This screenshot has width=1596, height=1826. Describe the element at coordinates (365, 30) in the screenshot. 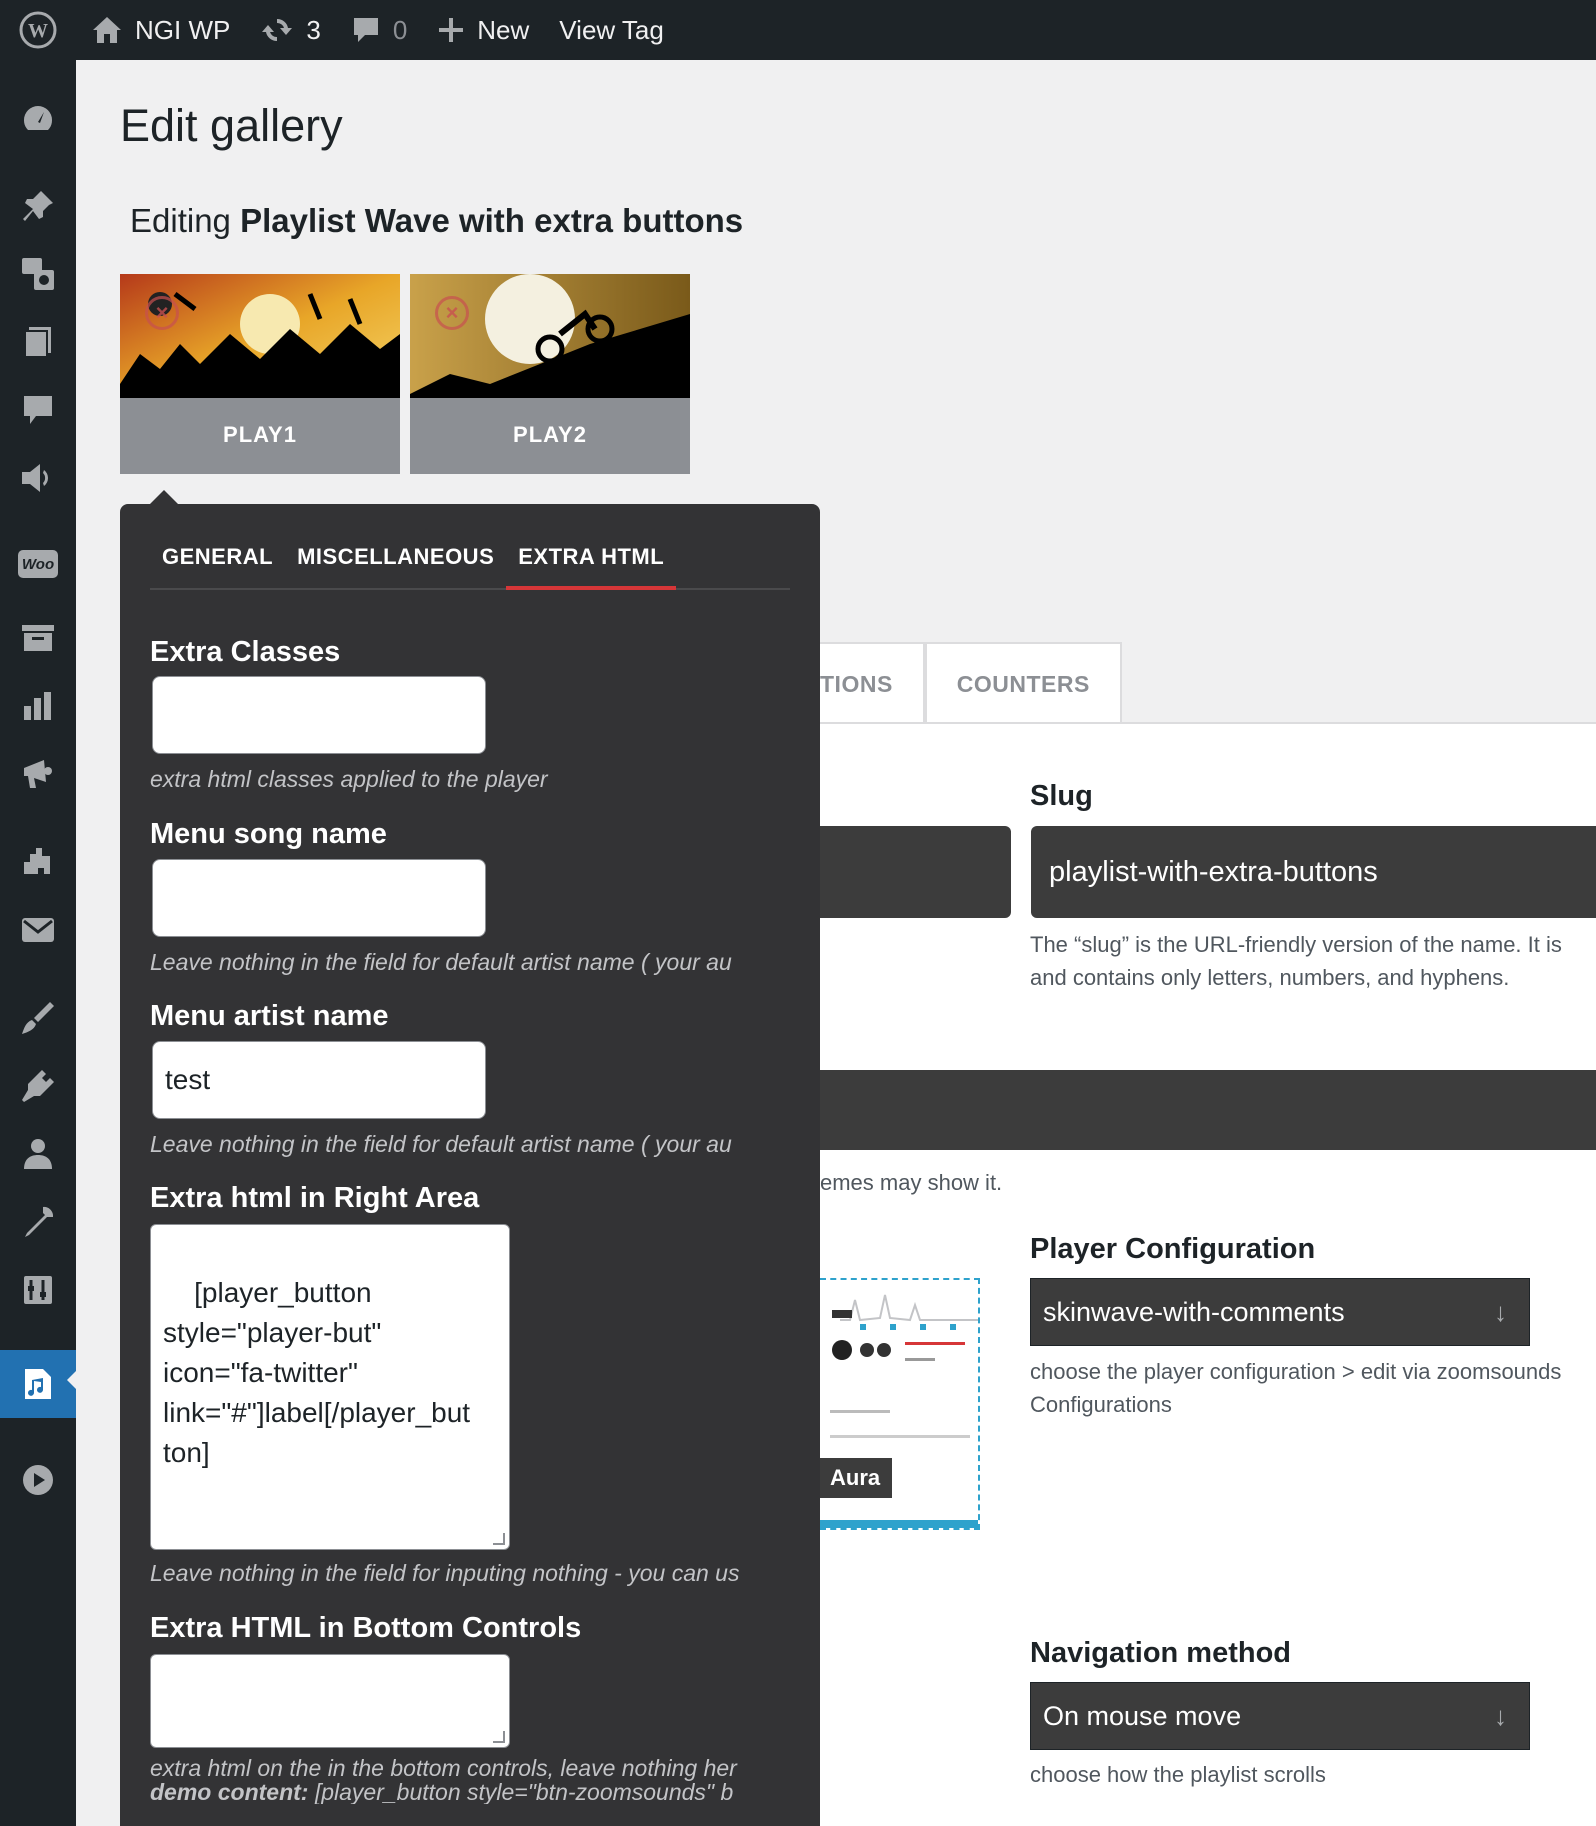

I see `comment-icon` at that location.